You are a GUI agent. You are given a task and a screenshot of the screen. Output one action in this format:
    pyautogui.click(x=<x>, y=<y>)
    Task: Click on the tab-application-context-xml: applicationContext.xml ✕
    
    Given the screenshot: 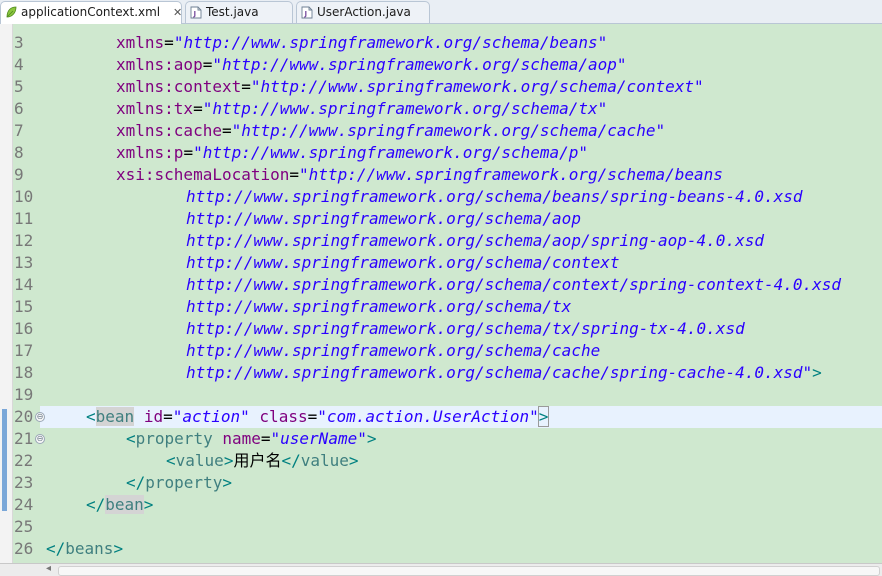 What is the action you would take?
    pyautogui.click(x=91, y=12)
    